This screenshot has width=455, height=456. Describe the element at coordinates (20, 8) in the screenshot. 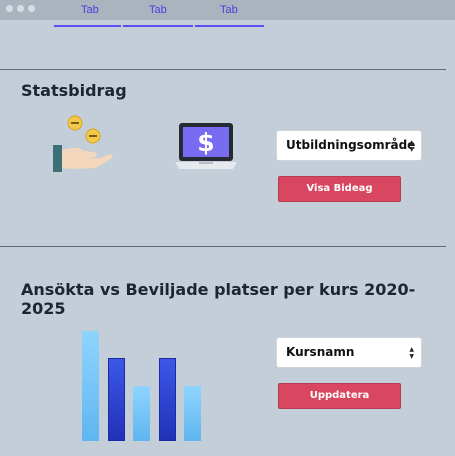

I see `window-minimize-dot` at that location.